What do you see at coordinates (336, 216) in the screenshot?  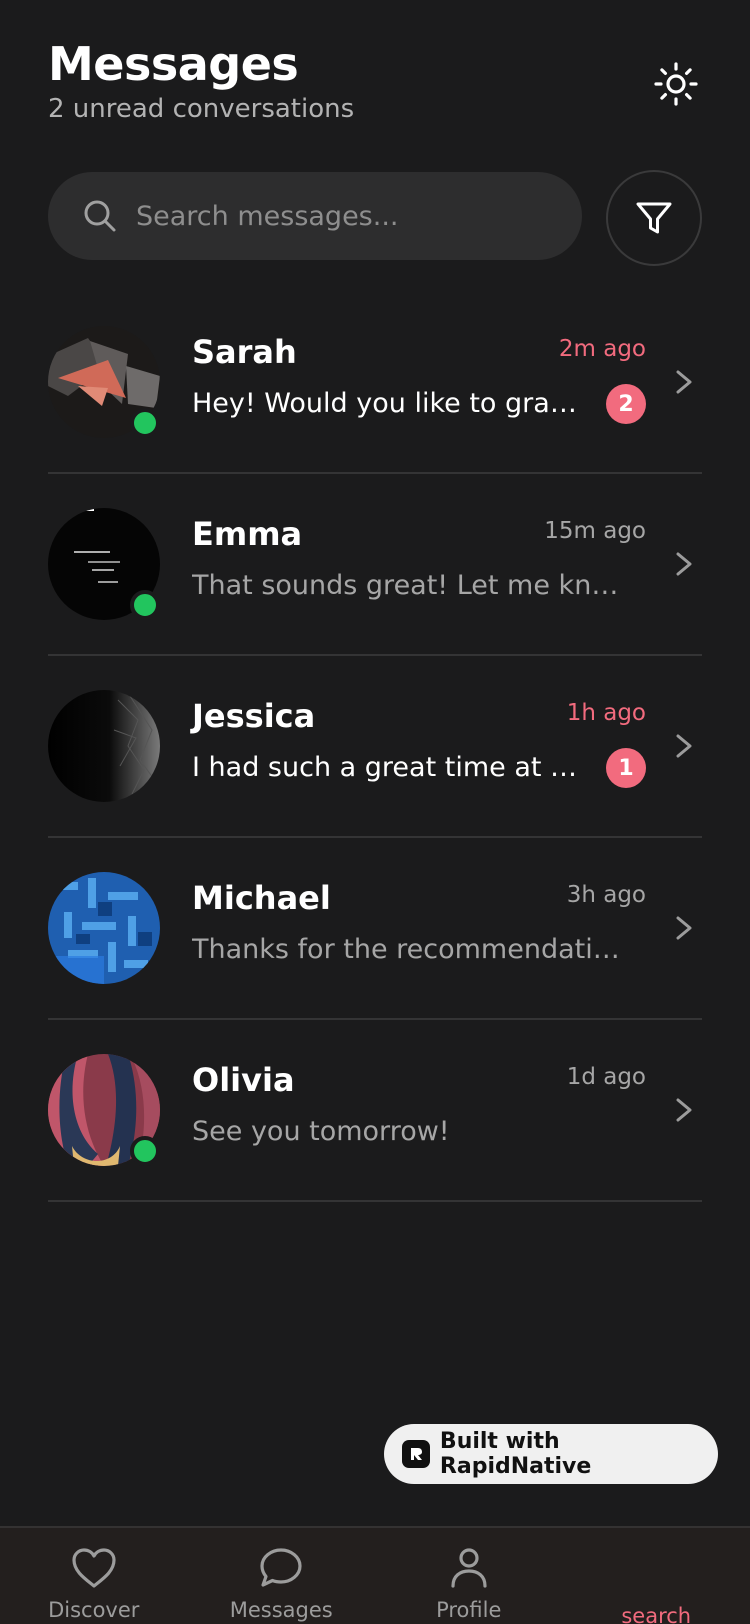 I see `search-input` at bounding box center [336, 216].